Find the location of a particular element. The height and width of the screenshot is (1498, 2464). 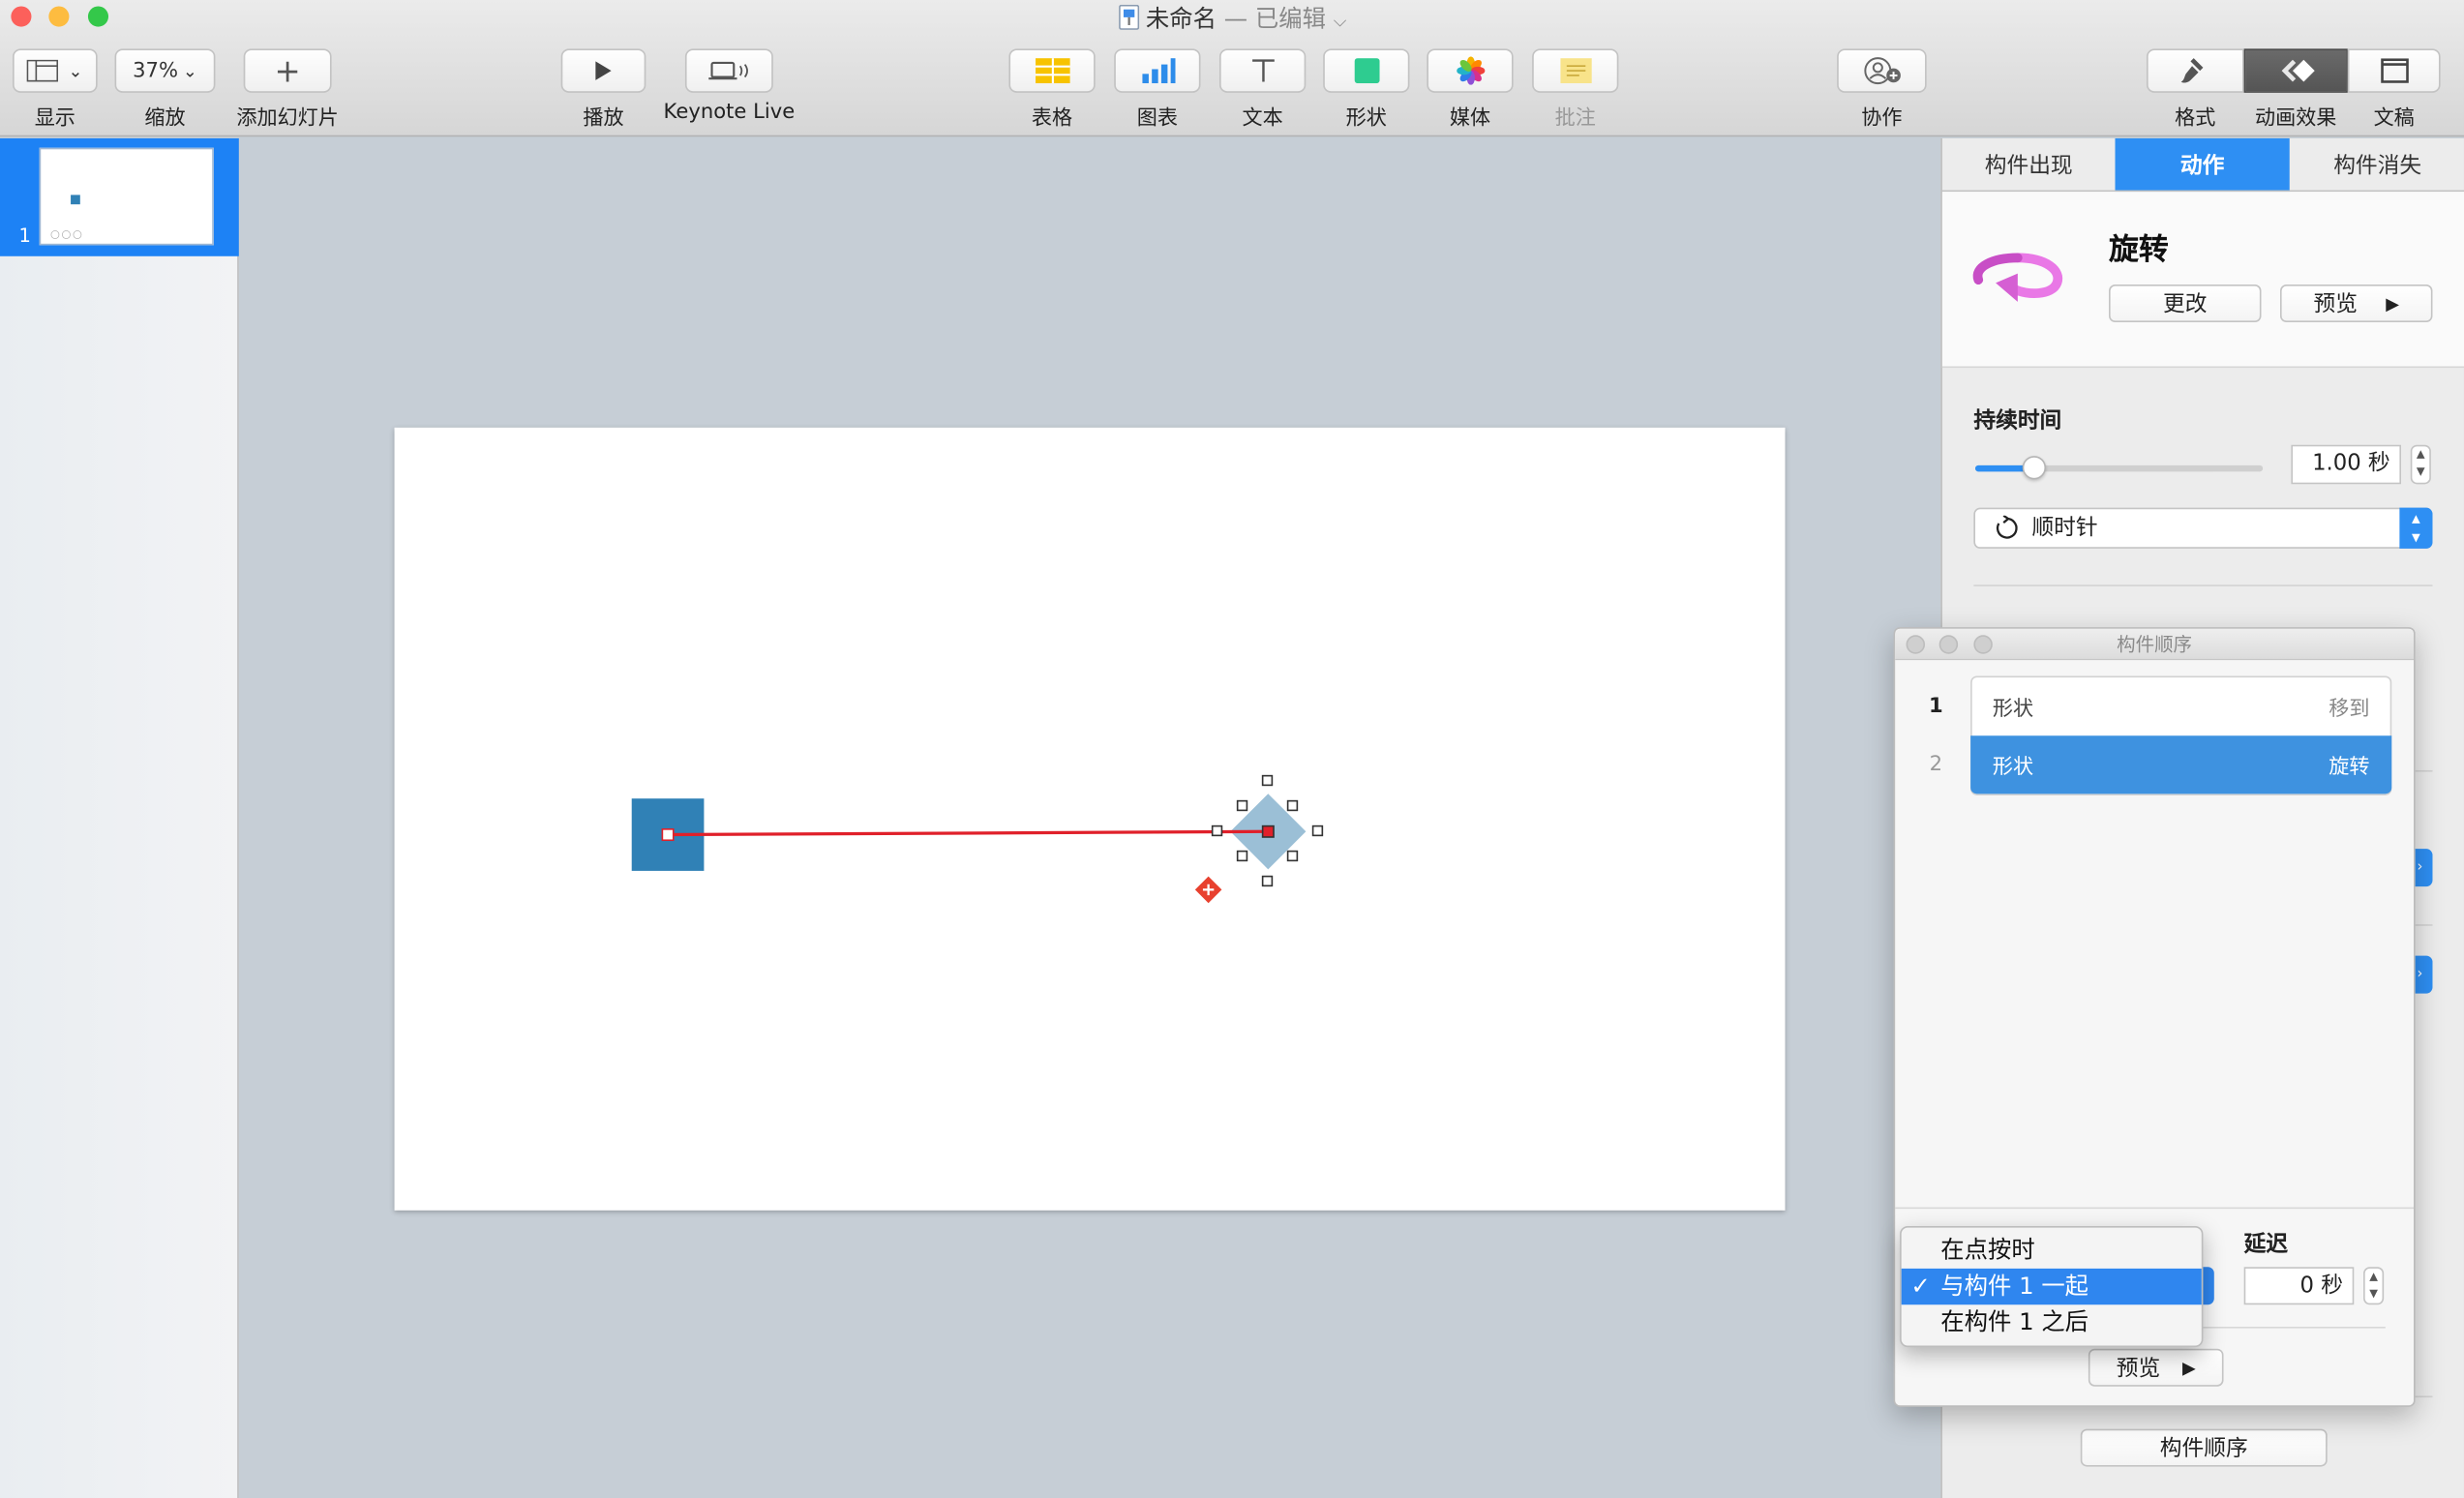

keynote-document-icon is located at coordinates (1129, 17).